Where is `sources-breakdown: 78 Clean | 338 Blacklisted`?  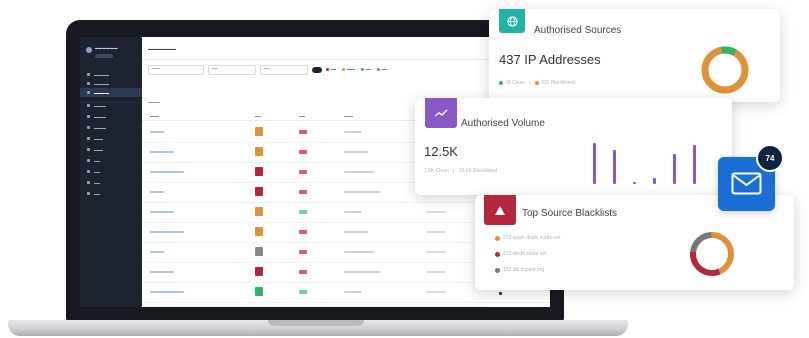 sources-breakdown: 78 Clean | 338 Blacklisted is located at coordinates (537, 83).